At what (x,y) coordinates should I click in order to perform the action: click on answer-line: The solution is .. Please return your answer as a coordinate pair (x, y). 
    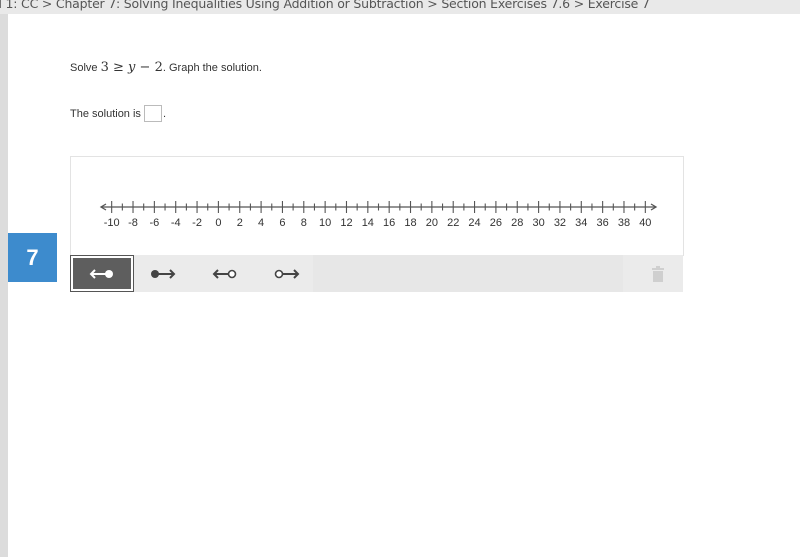
    Looking at the image, I should click on (118, 113).